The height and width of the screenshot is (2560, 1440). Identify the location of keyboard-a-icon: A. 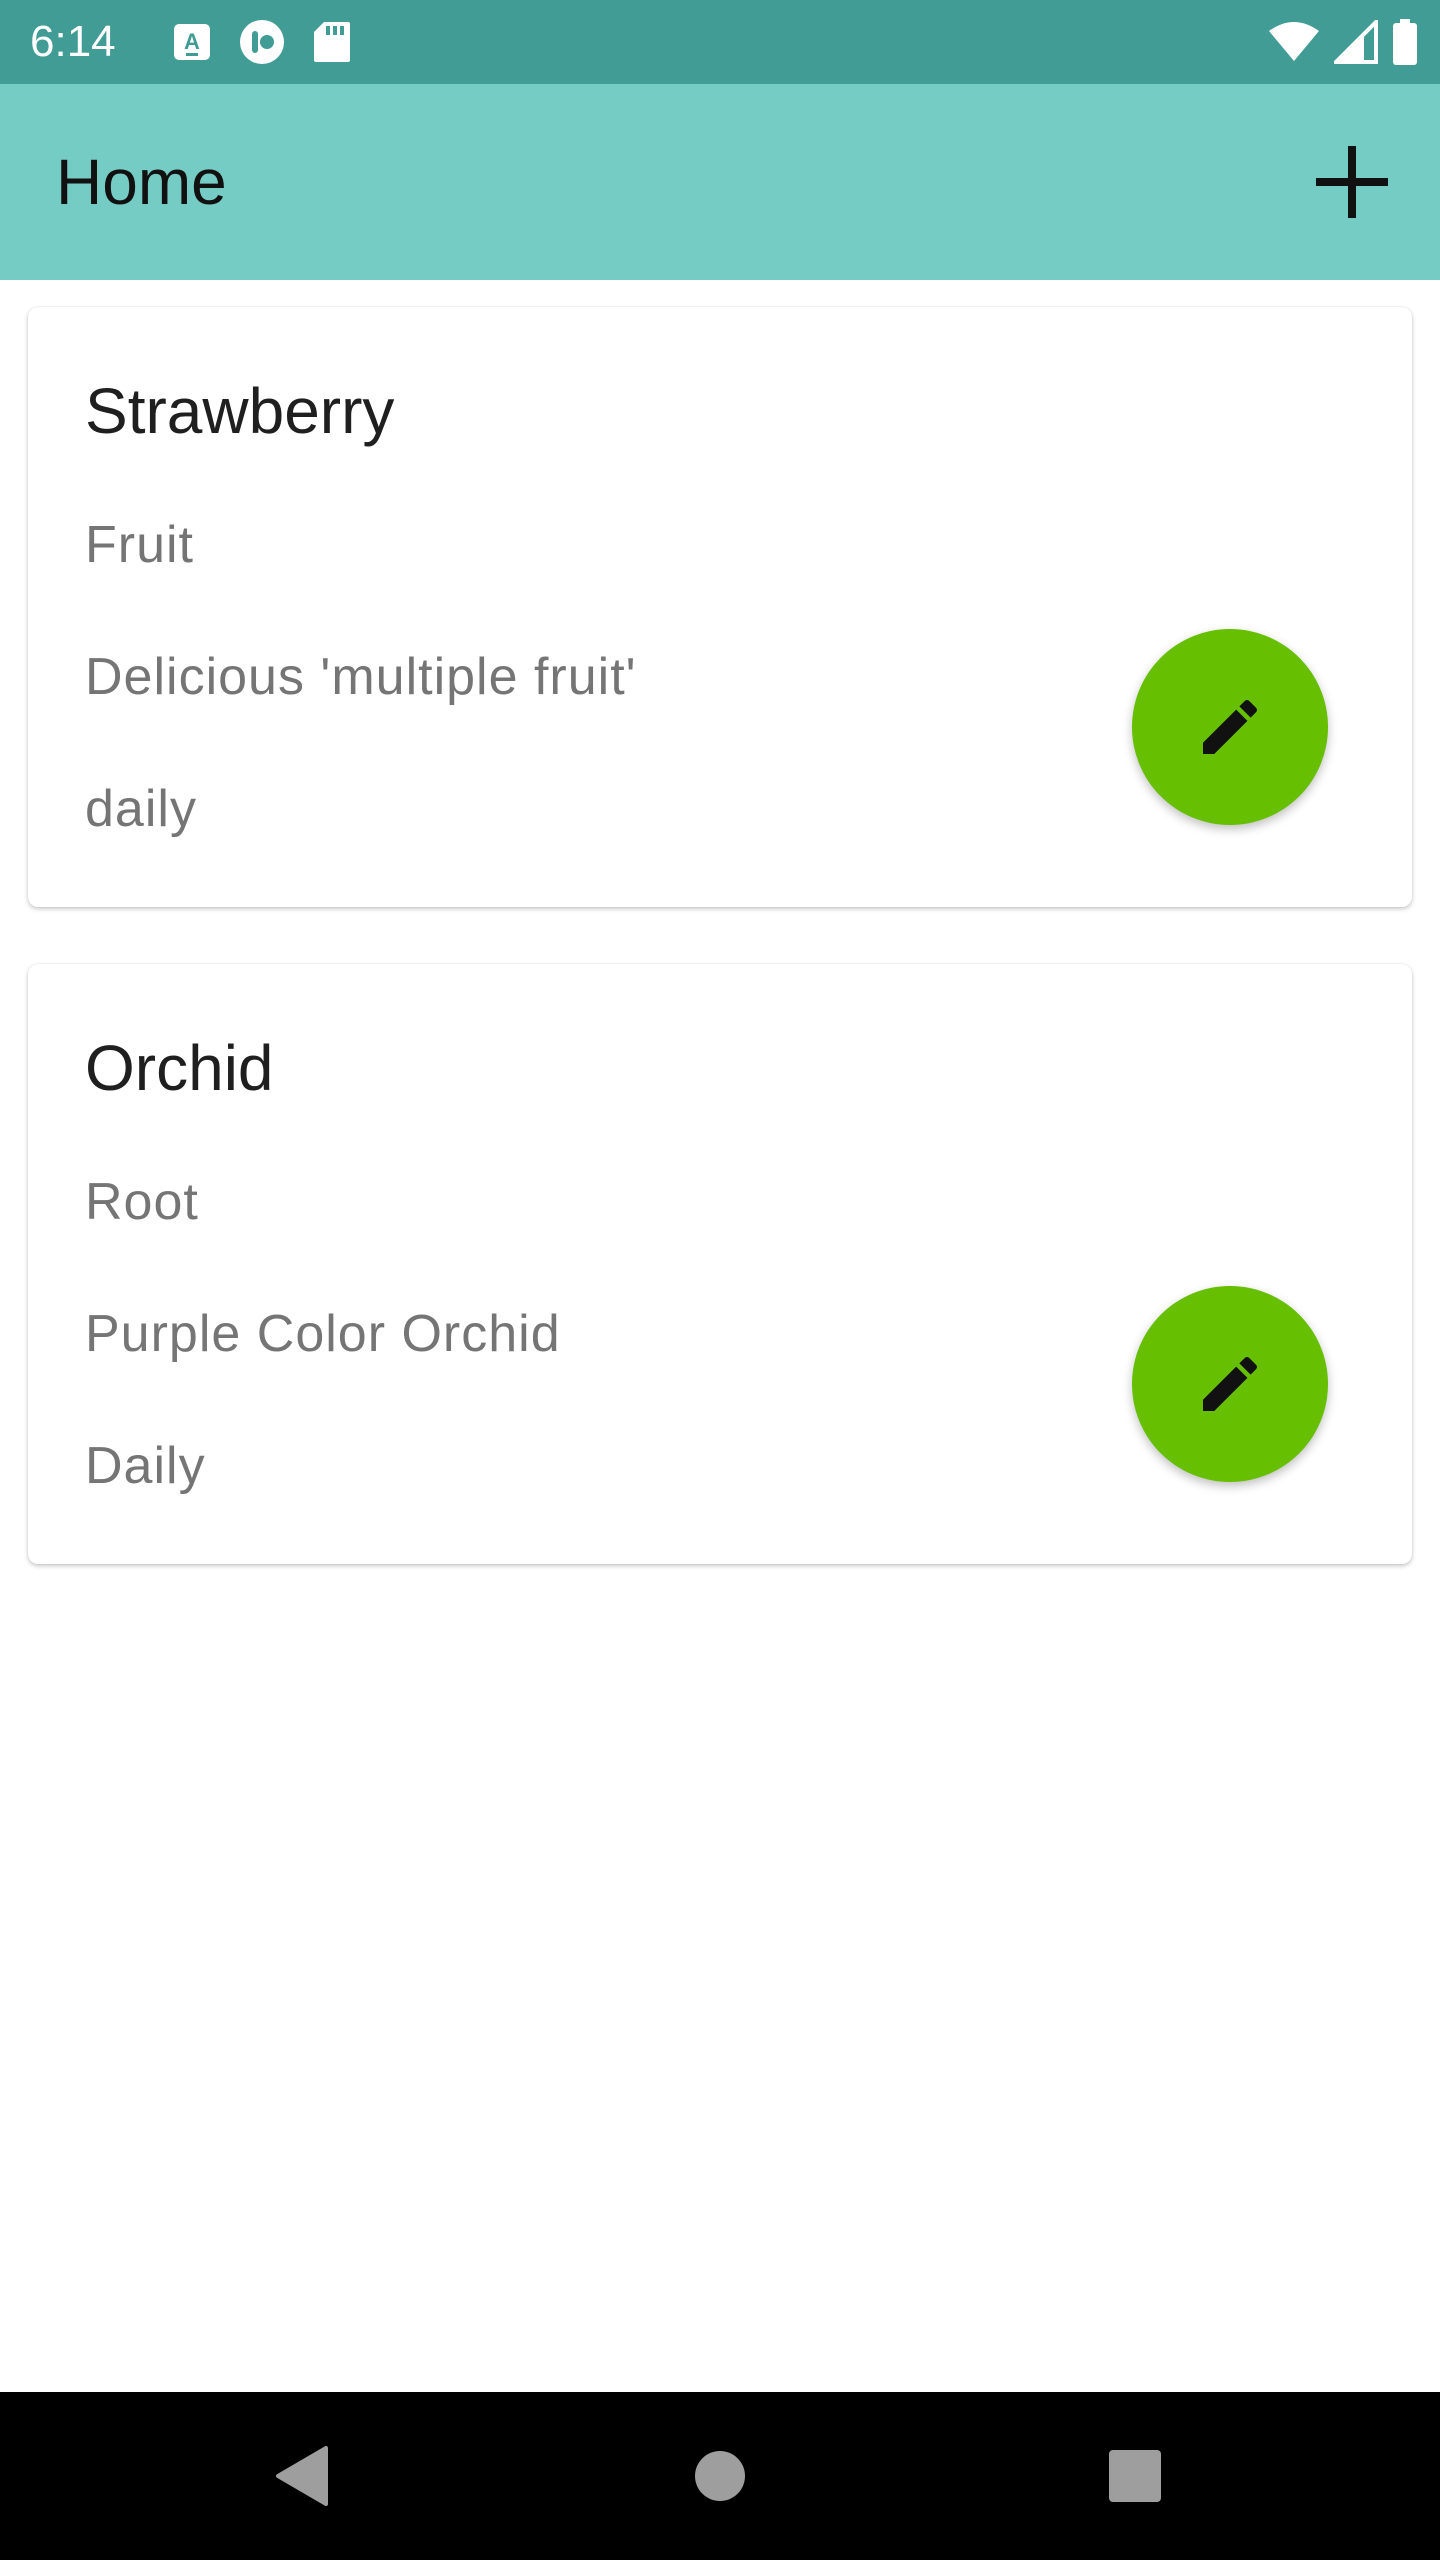
(192, 42).